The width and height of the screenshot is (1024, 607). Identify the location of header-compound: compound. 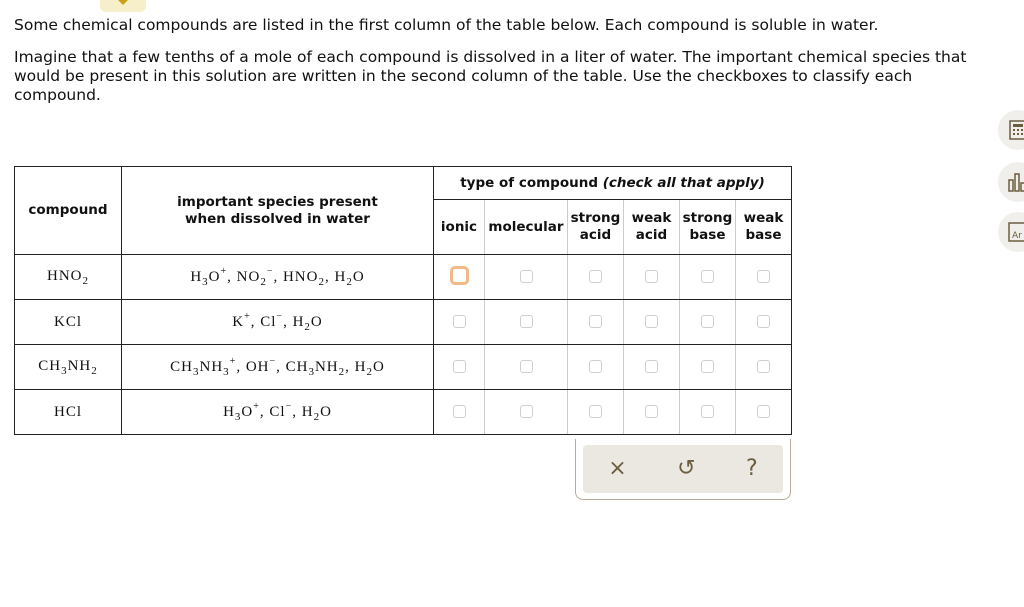
(68, 210).